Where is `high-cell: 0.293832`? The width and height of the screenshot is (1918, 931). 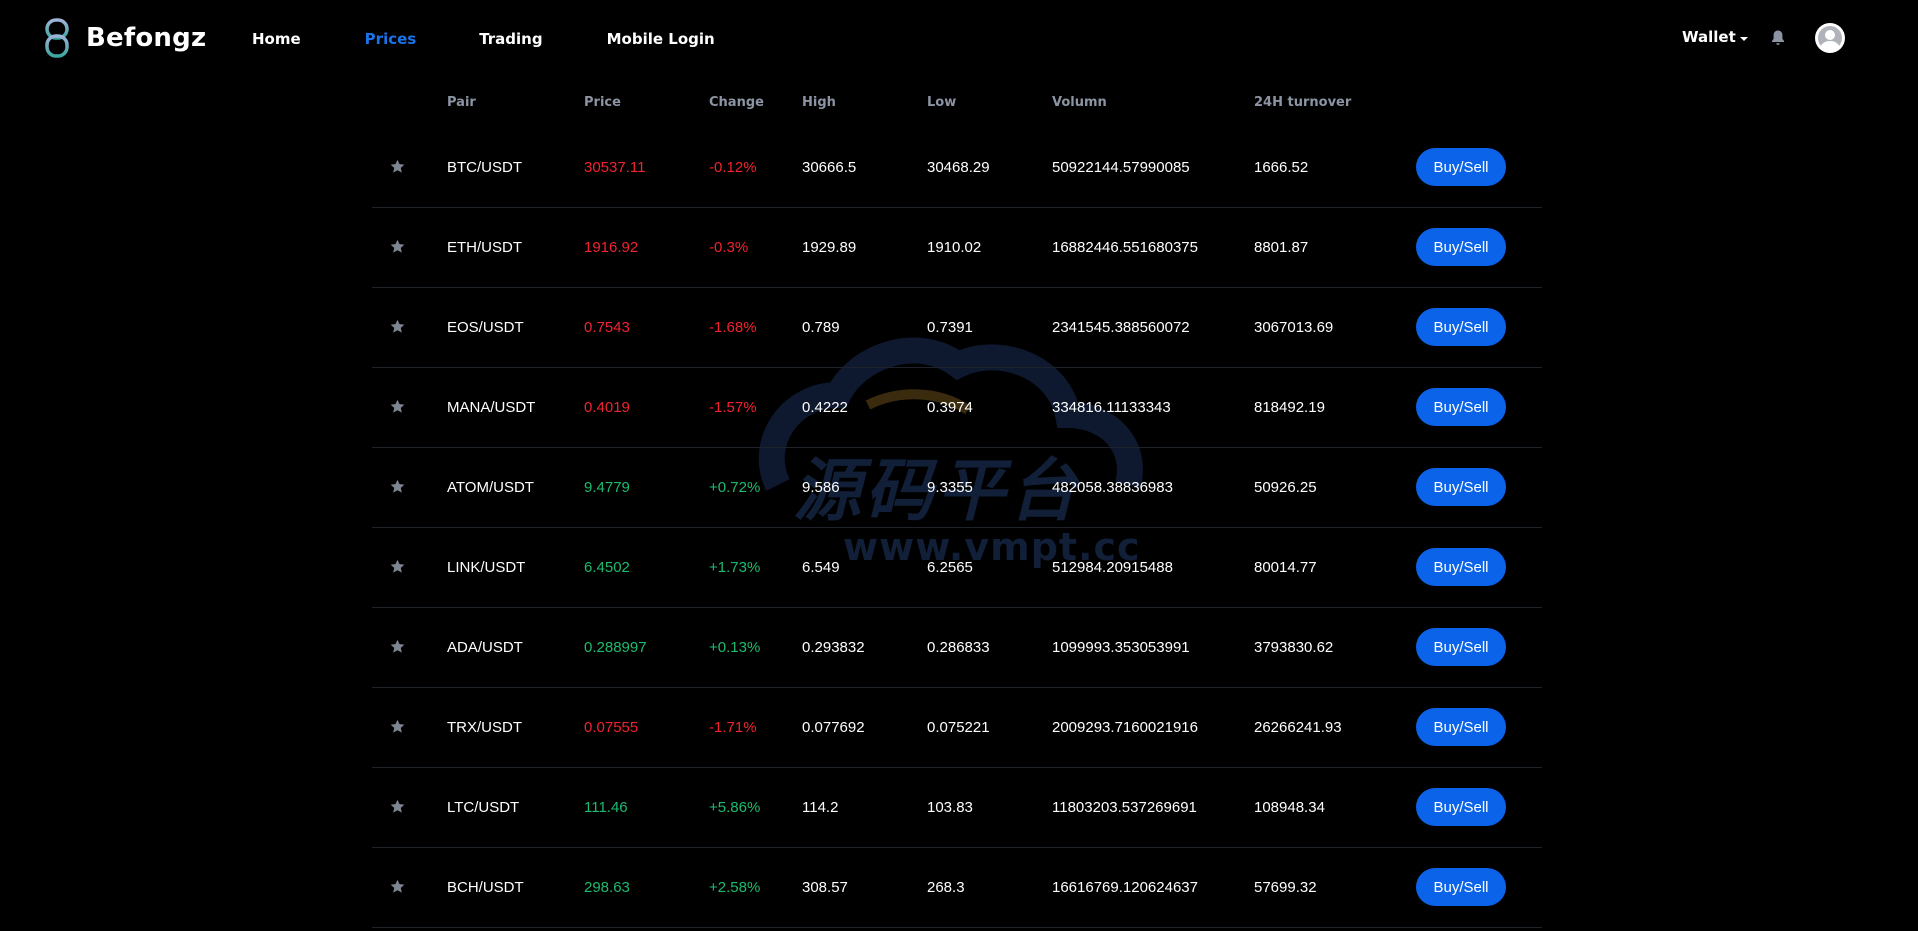 high-cell: 0.293832 is located at coordinates (833, 647).